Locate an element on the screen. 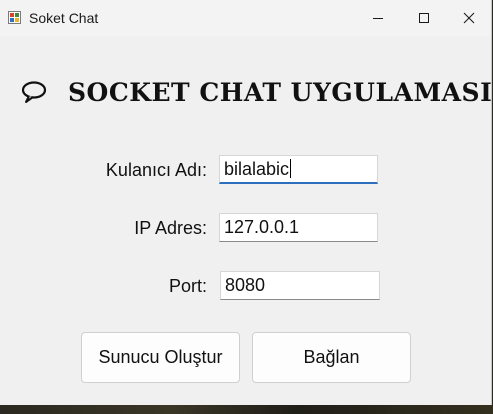  close-icon is located at coordinates (469, 18).